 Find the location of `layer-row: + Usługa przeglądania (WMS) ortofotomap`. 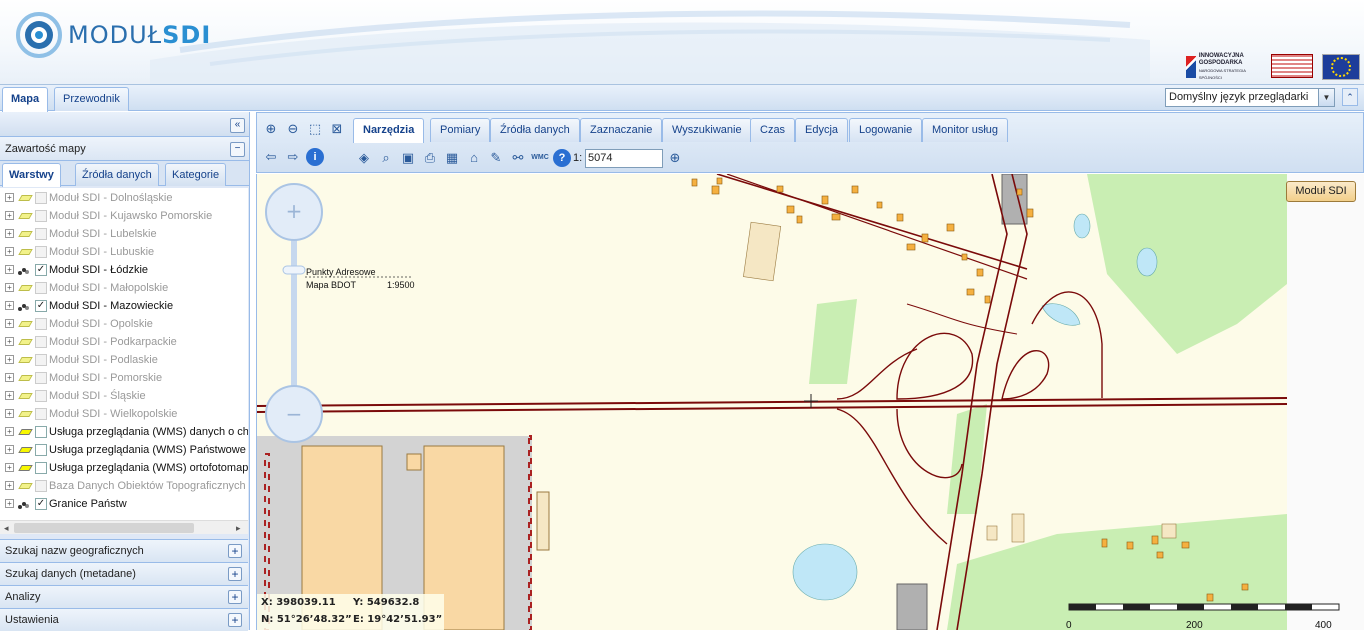

layer-row: + Usługa przeglądania (WMS) ortofotomap is located at coordinates (124, 468).